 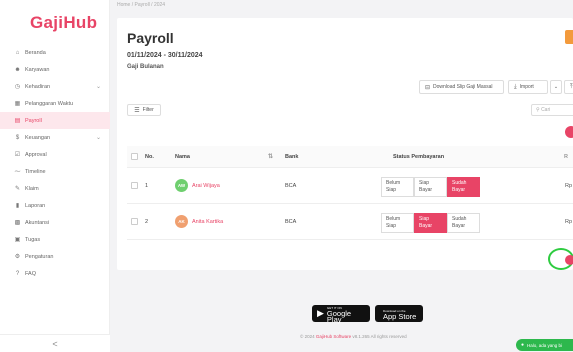 What do you see at coordinates (134, 156) in the screenshot?
I see `select-all-checkbox` at bounding box center [134, 156].